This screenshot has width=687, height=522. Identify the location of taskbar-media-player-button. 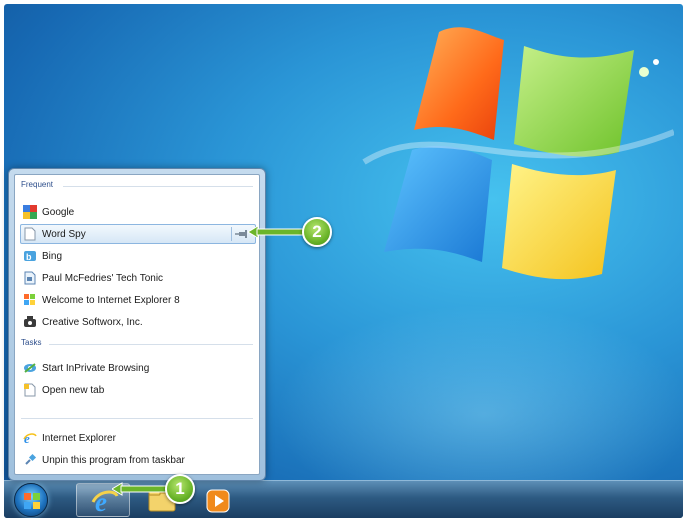
(219, 500).